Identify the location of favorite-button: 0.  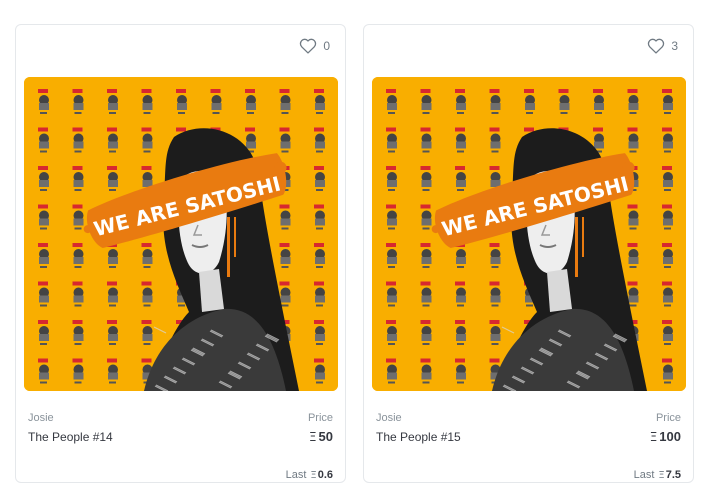
(314, 46).